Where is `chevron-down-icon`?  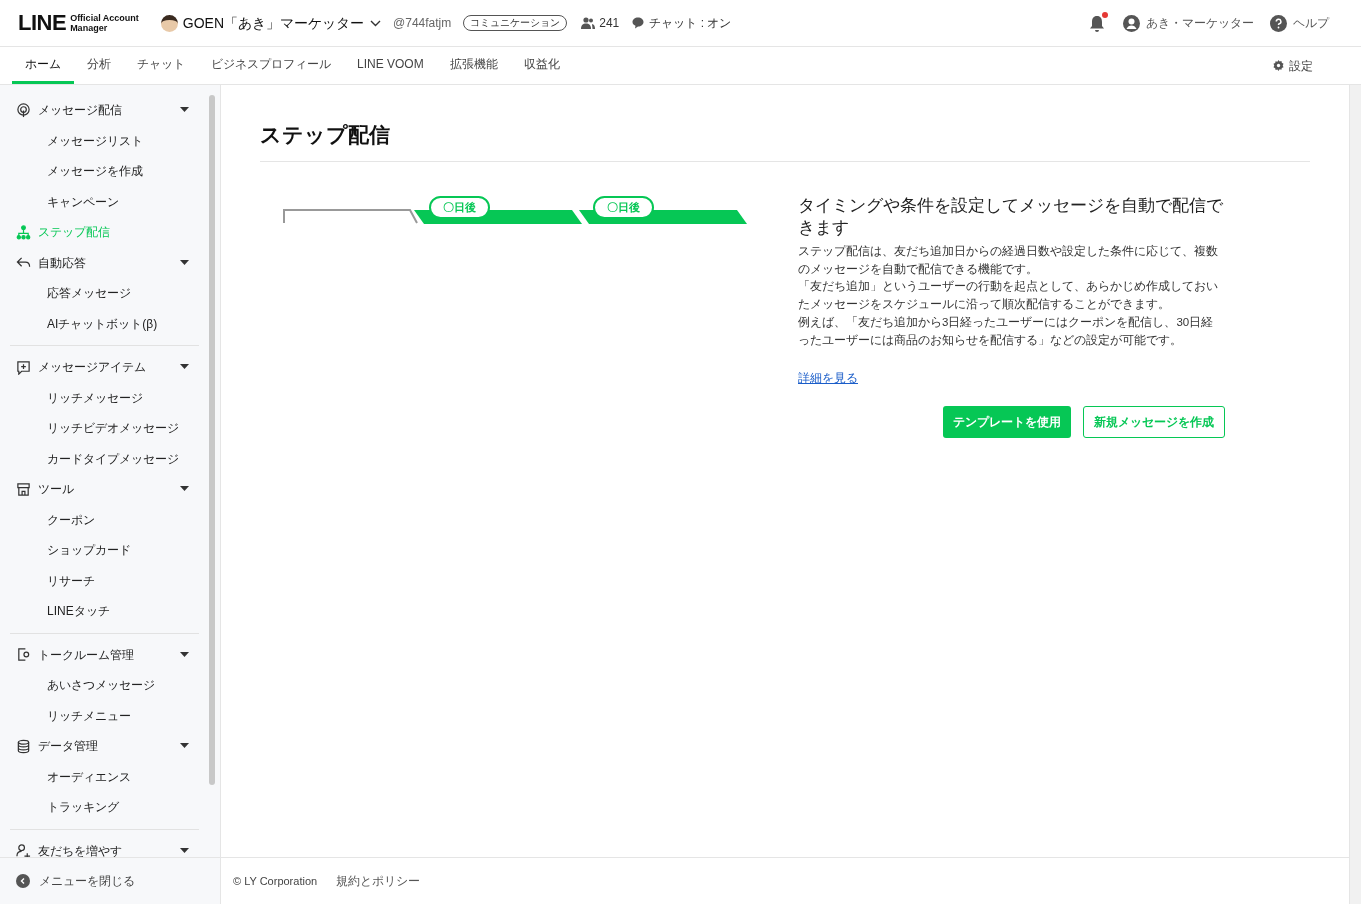
chevron-down-icon is located at coordinates (376, 23).